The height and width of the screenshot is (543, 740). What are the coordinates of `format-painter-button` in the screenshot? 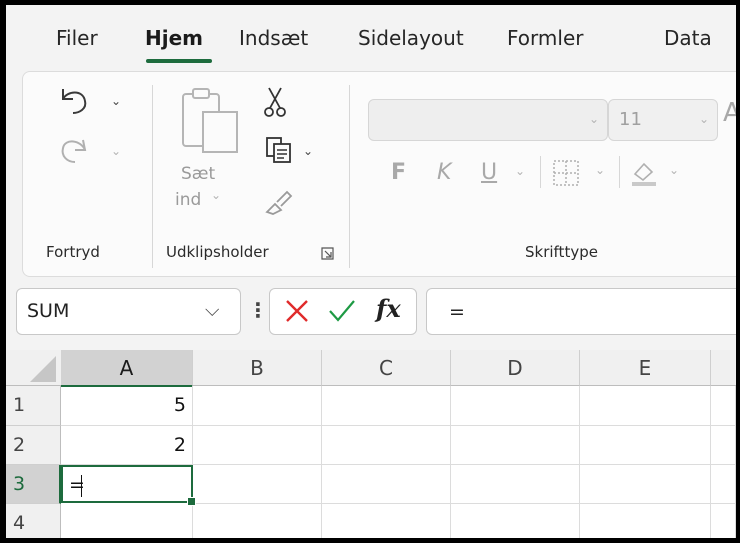 It's located at (278, 204).